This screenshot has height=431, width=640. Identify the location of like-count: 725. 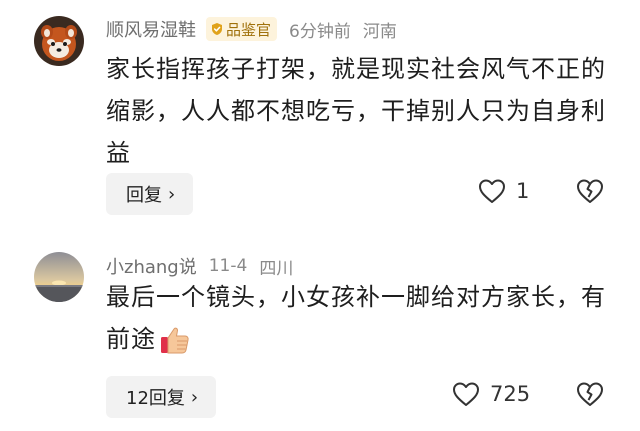
(510, 394).